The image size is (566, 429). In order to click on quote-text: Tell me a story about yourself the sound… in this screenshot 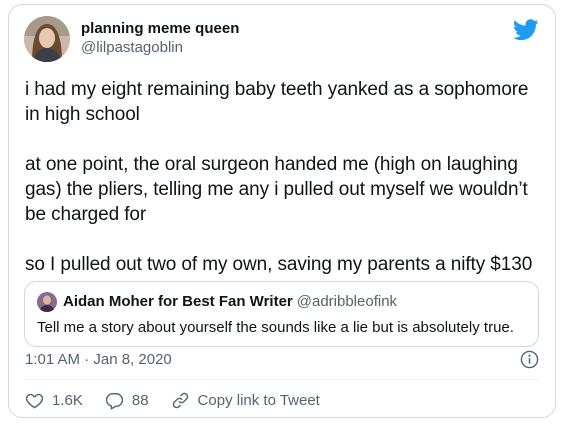, I will do `click(275, 327)`.